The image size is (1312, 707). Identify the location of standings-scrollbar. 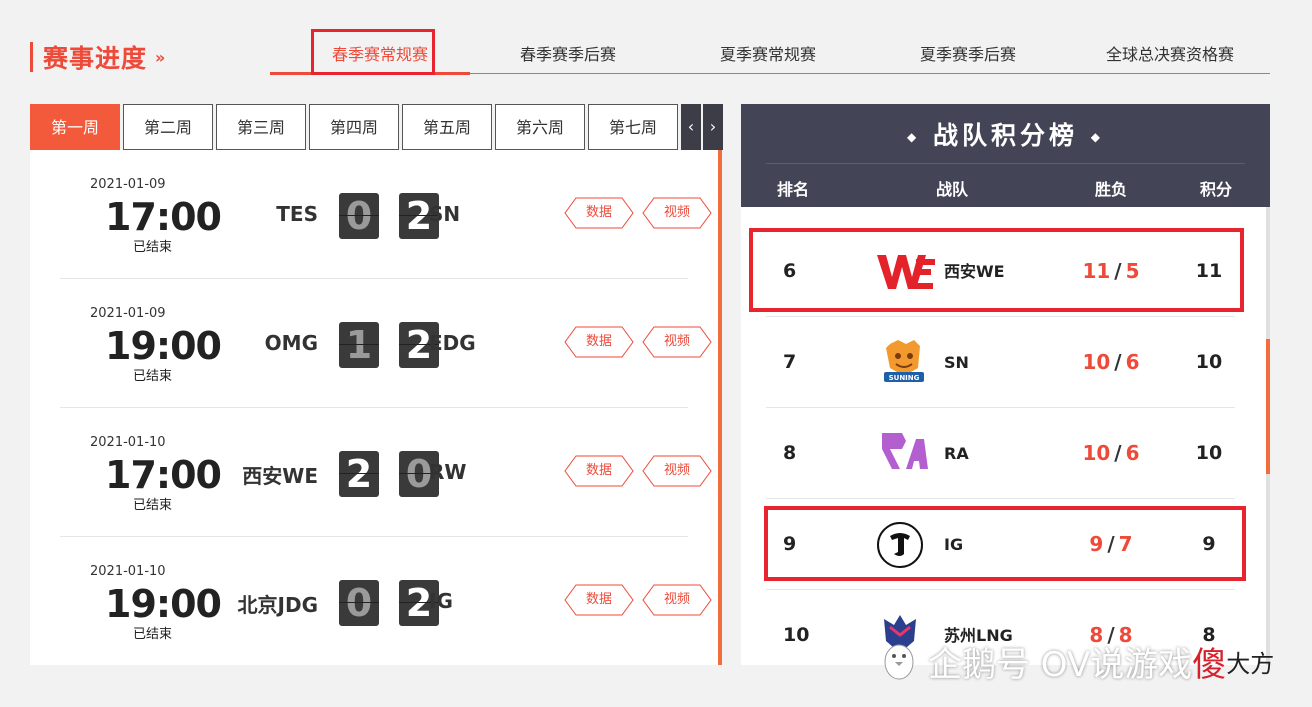
(1268, 436).